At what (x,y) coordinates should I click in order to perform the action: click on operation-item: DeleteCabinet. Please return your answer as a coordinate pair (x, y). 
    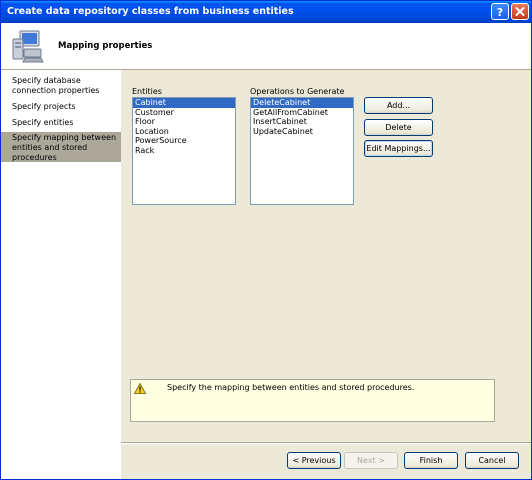
    Looking at the image, I should click on (302, 103).